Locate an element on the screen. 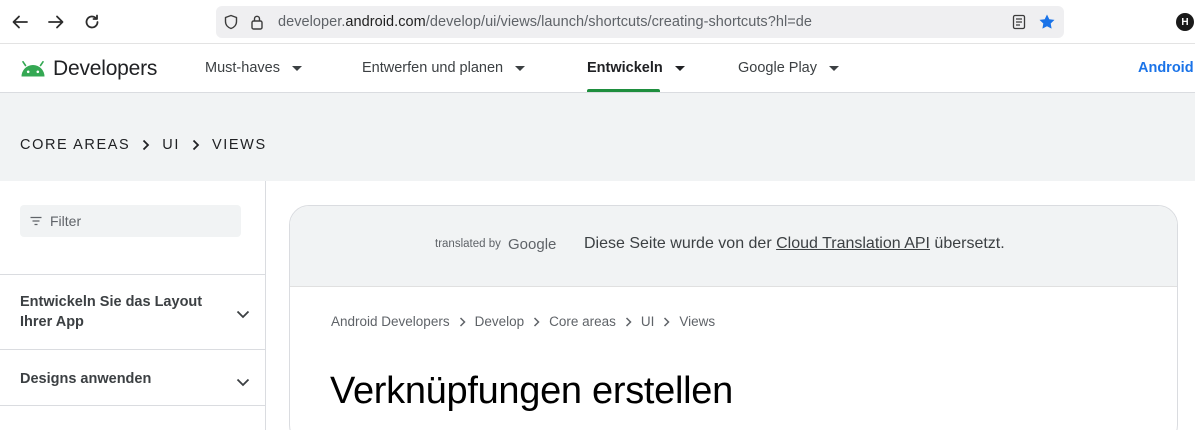 This screenshot has width=1195, height=430. translation-msg-prefix: Diese Seite wurde von der is located at coordinates (680, 243).